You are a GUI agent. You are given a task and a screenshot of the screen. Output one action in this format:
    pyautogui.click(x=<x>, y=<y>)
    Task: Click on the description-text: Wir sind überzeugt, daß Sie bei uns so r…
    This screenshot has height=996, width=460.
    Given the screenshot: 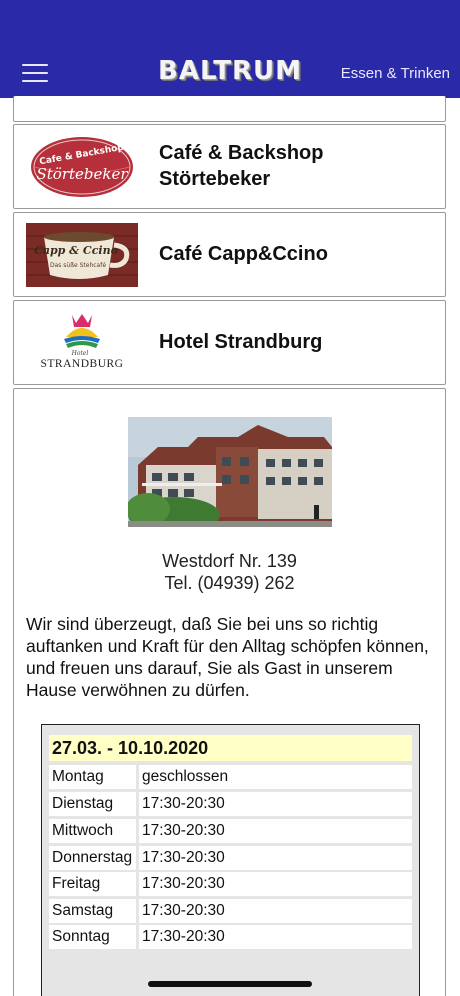 What is the action you would take?
    pyautogui.click(x=227, y=657)
    